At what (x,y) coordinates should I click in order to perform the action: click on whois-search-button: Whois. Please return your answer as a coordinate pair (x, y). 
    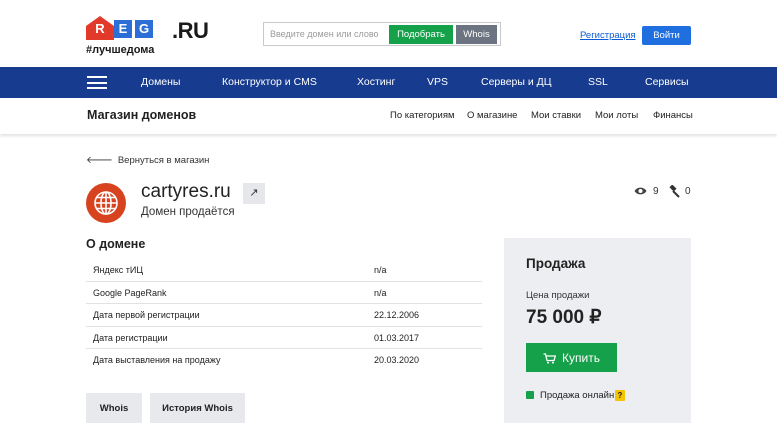
    Looking at the image, I should click on (476, 34).